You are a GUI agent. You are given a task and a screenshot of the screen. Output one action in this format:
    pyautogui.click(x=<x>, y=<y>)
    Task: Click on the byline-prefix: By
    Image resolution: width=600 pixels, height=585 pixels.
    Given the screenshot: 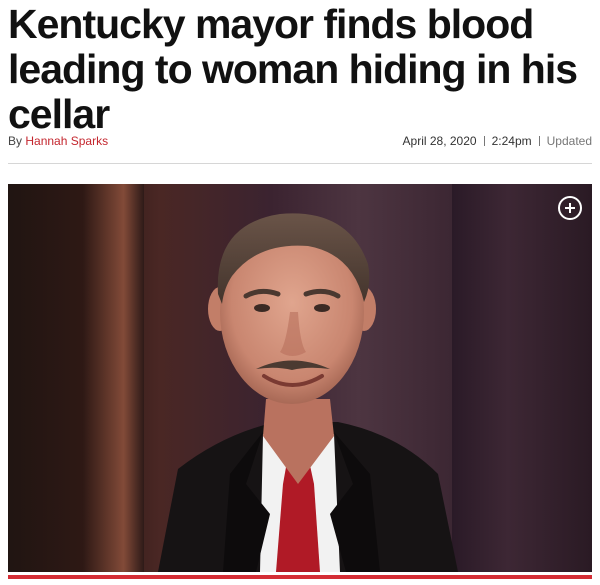 What is the action you would take?
    pyautogui.click(x=15, y=141)
    